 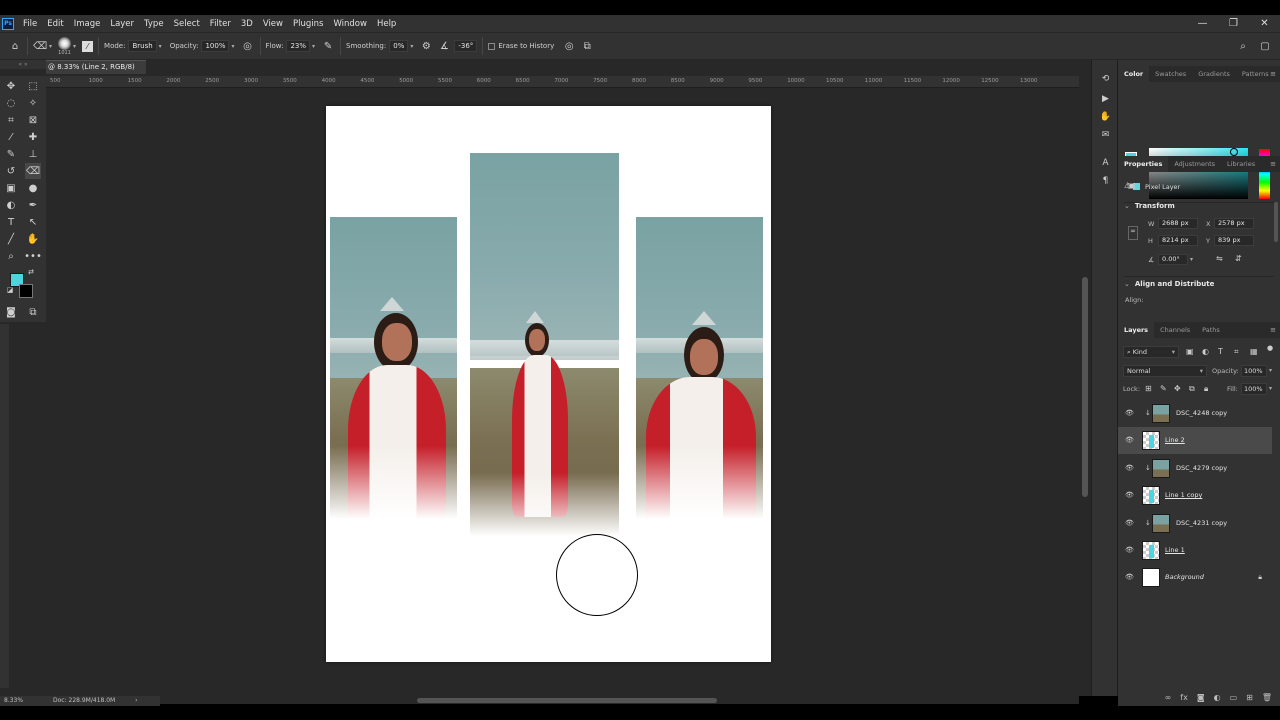 I want to click on blur-tool-icon: ●, so click(x=33, y=188).